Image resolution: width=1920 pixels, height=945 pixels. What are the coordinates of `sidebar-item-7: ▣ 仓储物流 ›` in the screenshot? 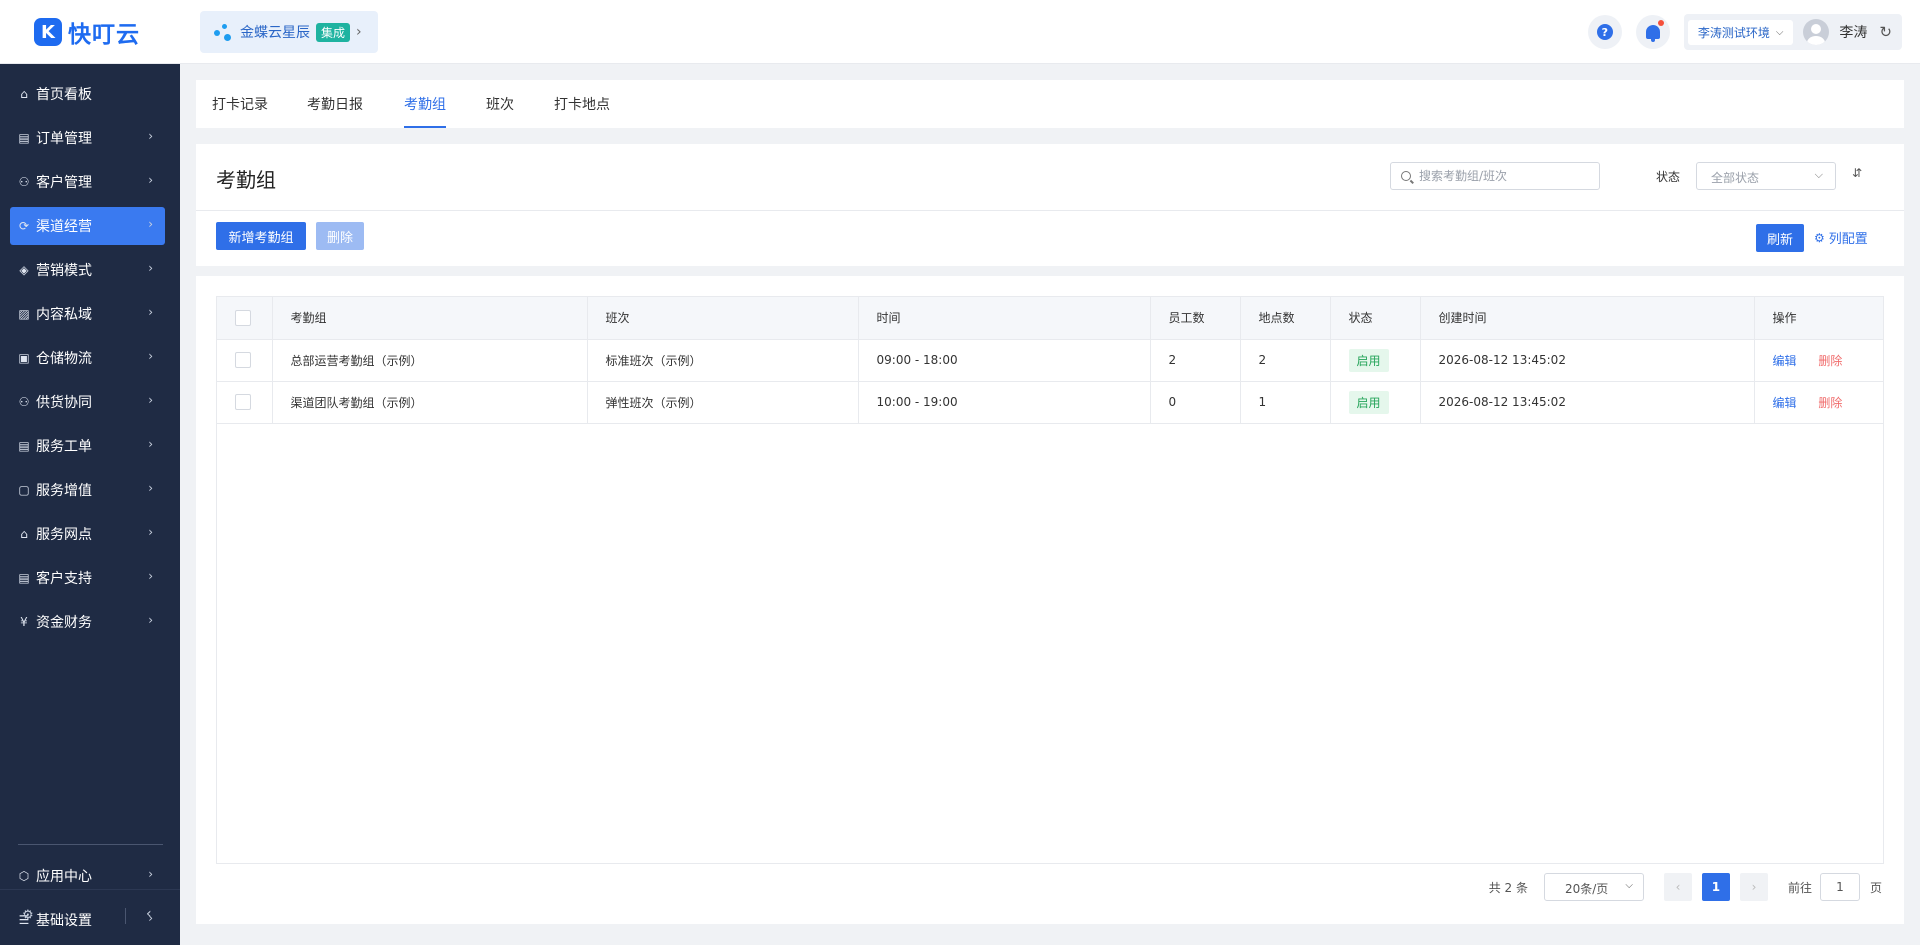 It's located at (87, 358).